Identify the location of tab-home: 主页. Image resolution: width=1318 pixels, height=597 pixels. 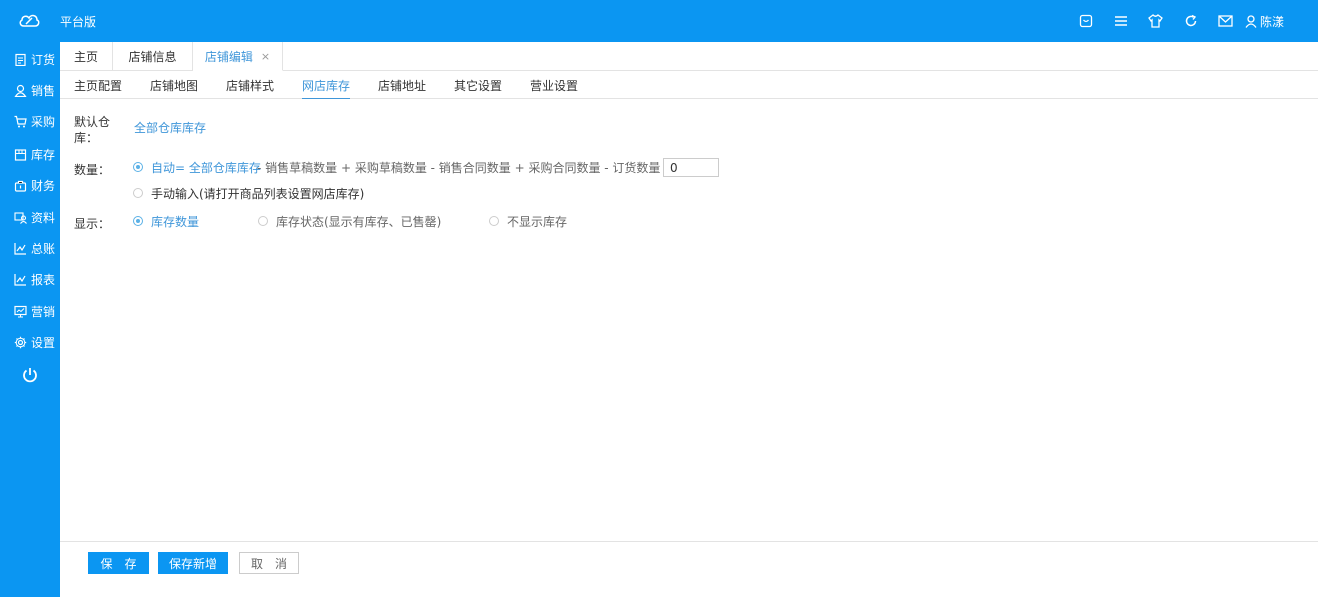
(86, 56).